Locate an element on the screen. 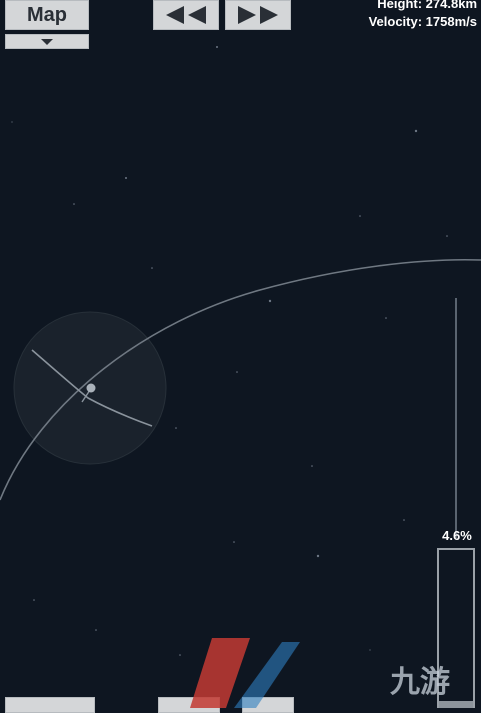 The width and height of the screenshot is (481, 713). throttle-track is located at coordinates (456, 418).